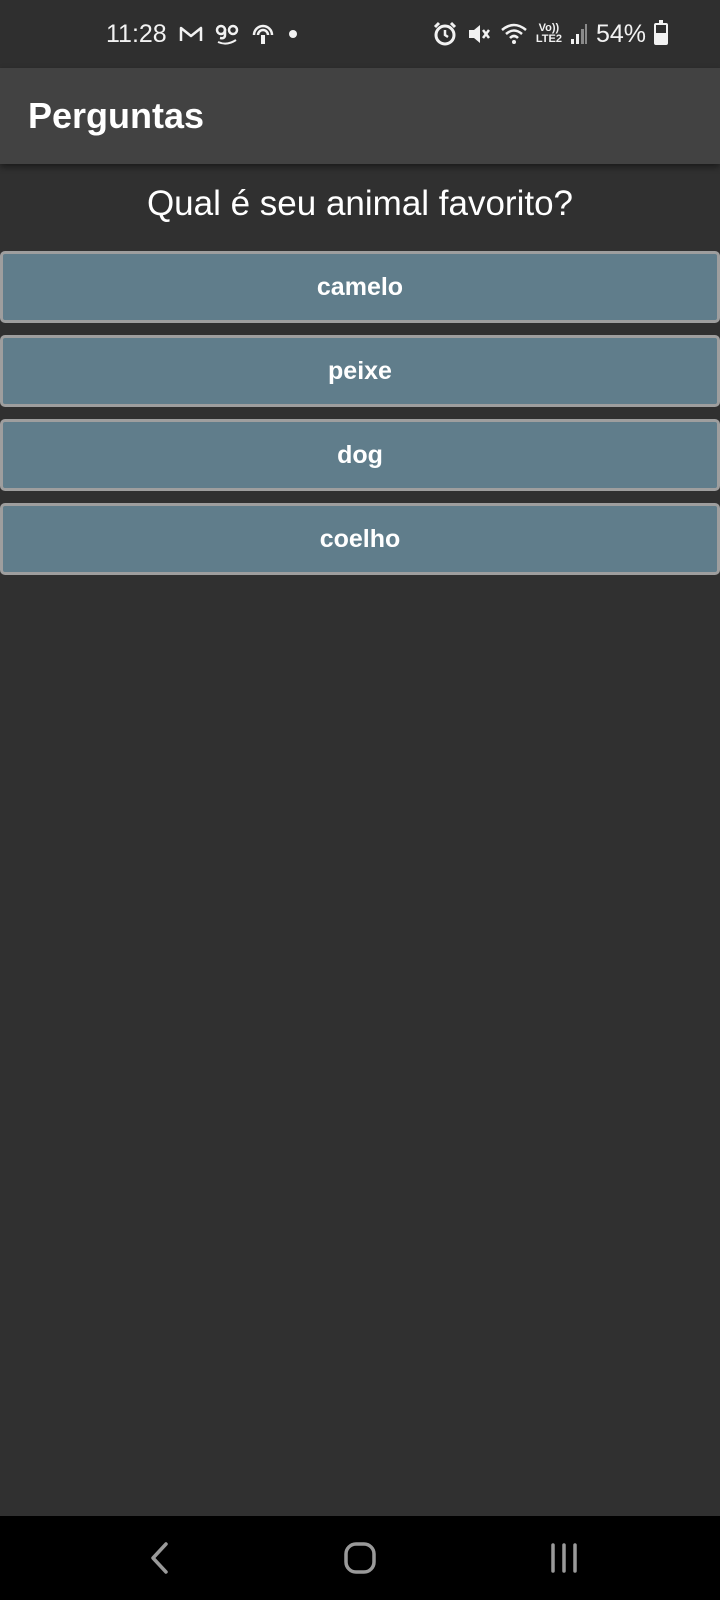 This screenshot has width=720, height=1600. I want to click on status-bar: 11:28 Vo)) LTE2 54%, so click(360, 34).